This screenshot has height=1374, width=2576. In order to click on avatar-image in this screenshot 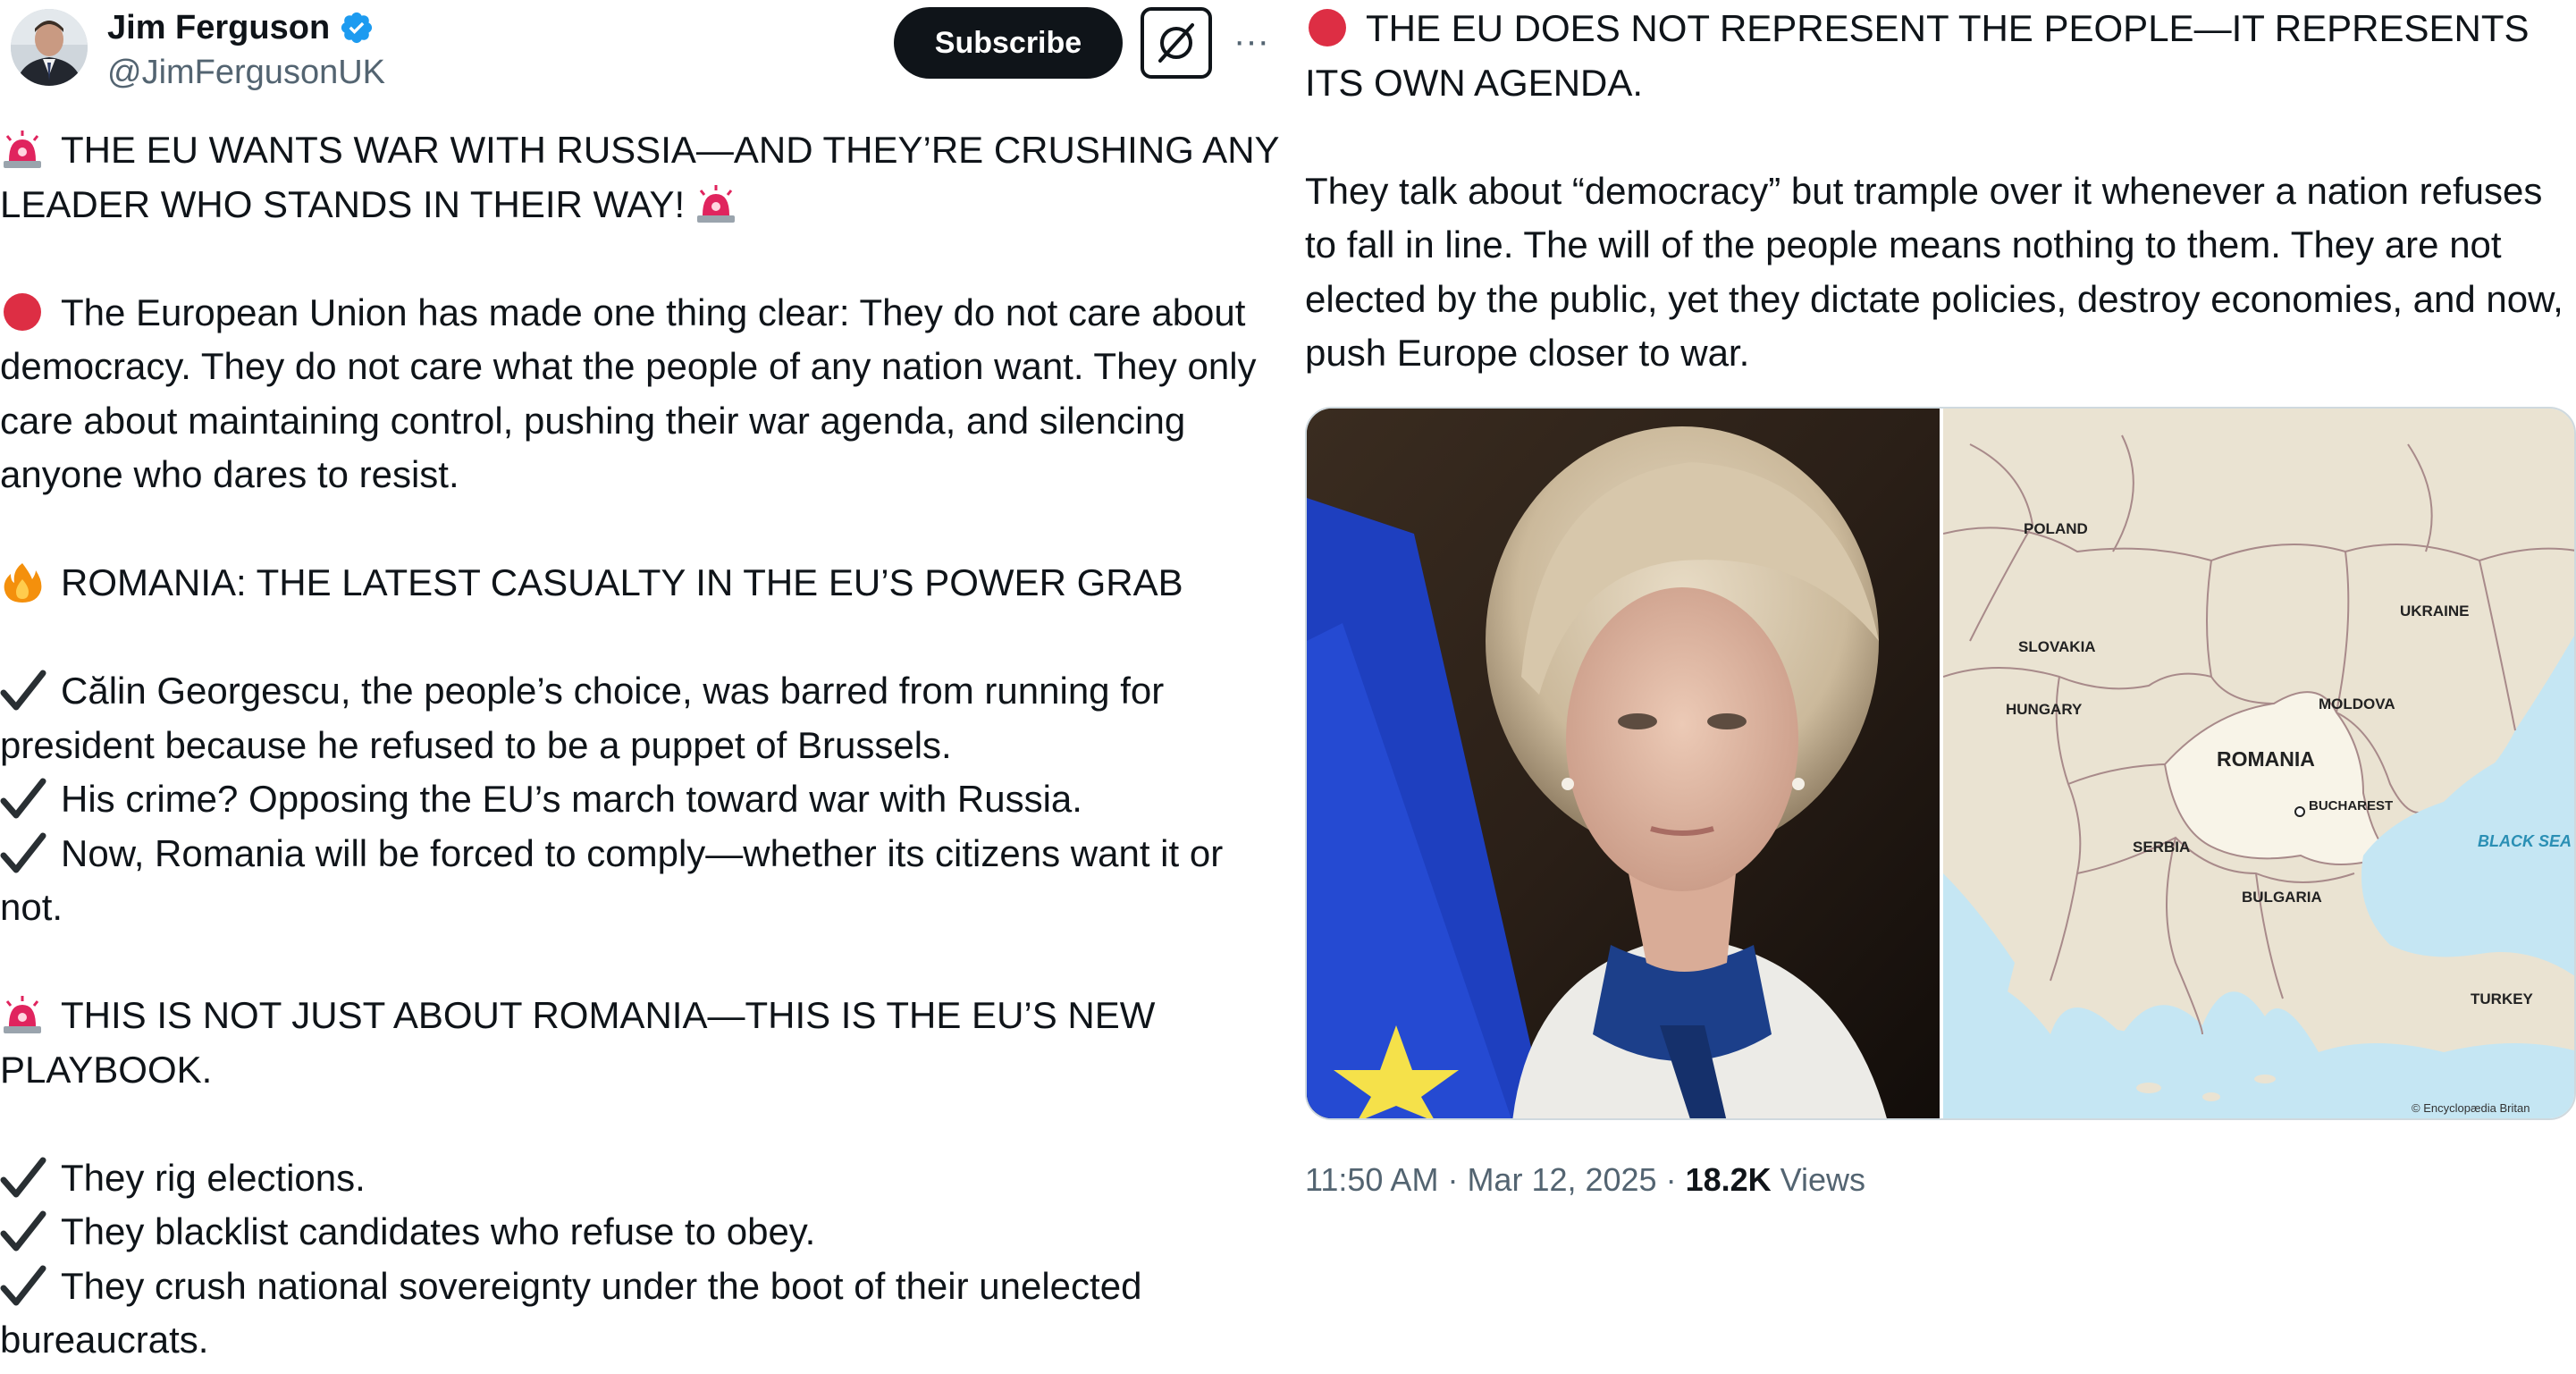, I will do `click(50, 47)`.